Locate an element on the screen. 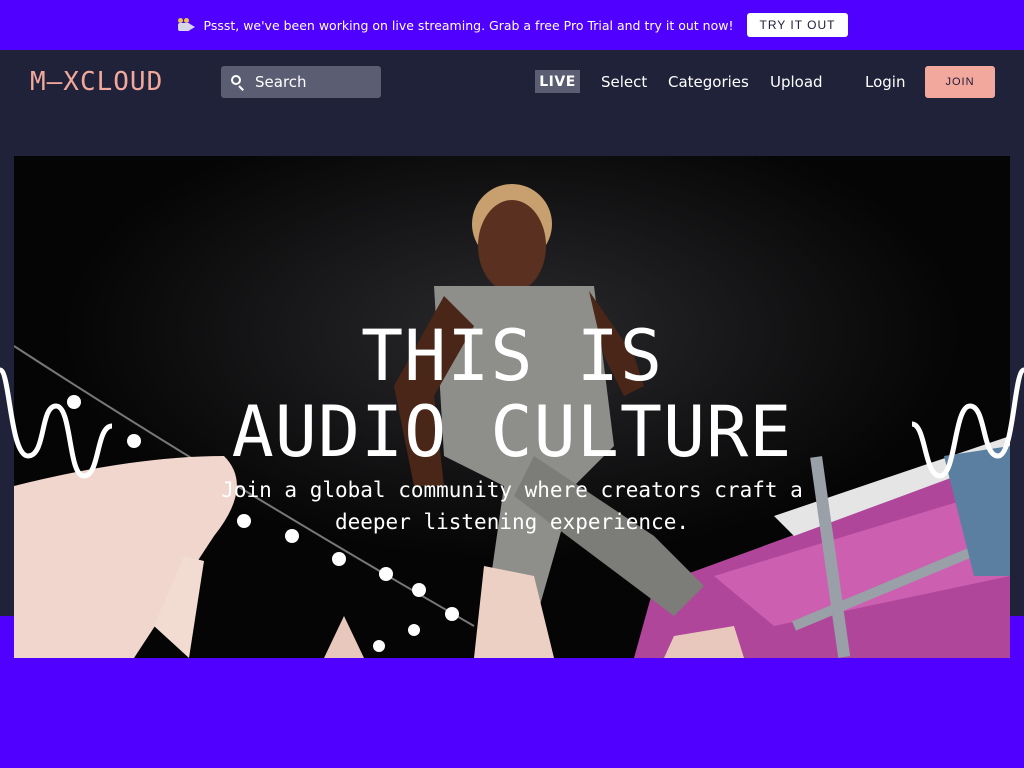 This screenshot has height=768, width=1024. hero-subheading-line-2: deeper listening experience. is located at coordinates (511, 522).